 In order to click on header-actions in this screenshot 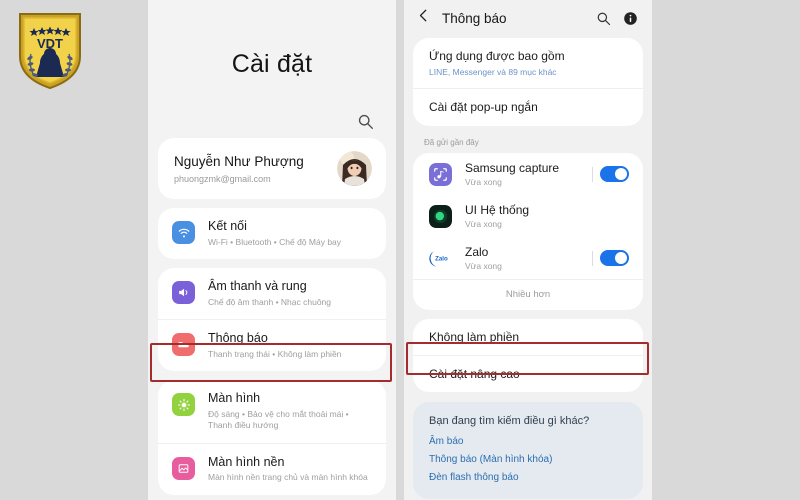, I will do `click(617, 18)`.